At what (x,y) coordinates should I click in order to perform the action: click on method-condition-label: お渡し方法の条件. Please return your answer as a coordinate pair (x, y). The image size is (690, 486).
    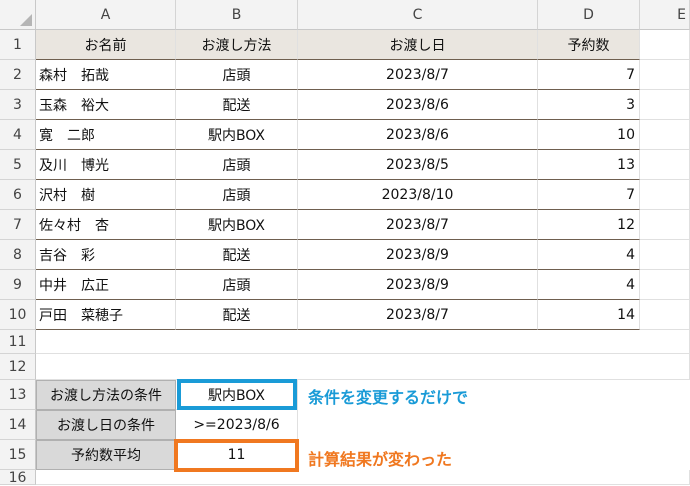
    Looking at the image, I should click on (106, 395).